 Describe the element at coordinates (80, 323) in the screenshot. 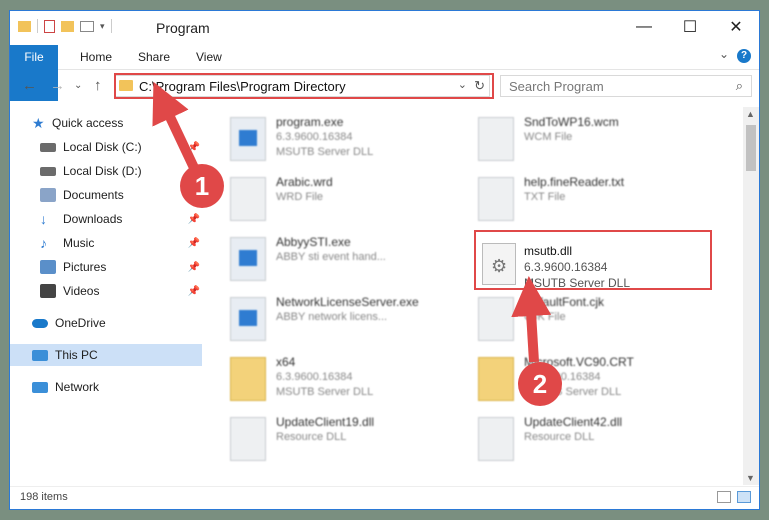

I see `sidebar-item-label: OneDrive` at that location.